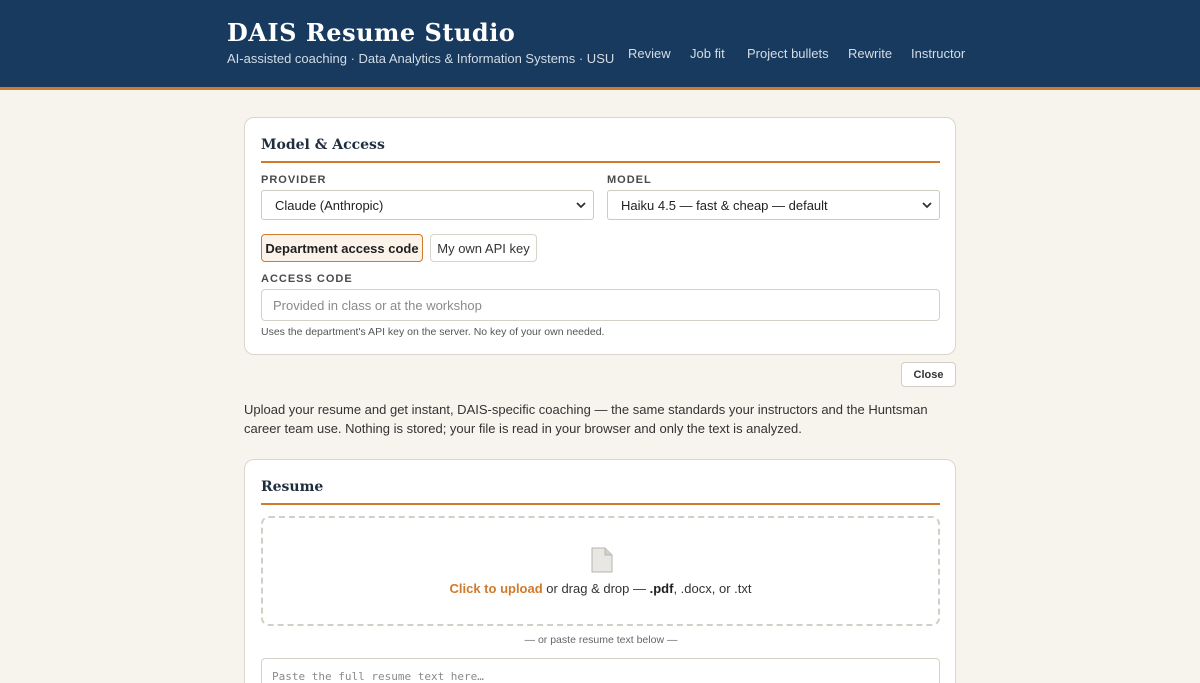 The width and height of the screenshot is (1200, 683). What do you see at coordinates (712, 588) in the screenshot?
I see `upload-tail-text: , .docx, or .txt` at bounding box center [712, 588].